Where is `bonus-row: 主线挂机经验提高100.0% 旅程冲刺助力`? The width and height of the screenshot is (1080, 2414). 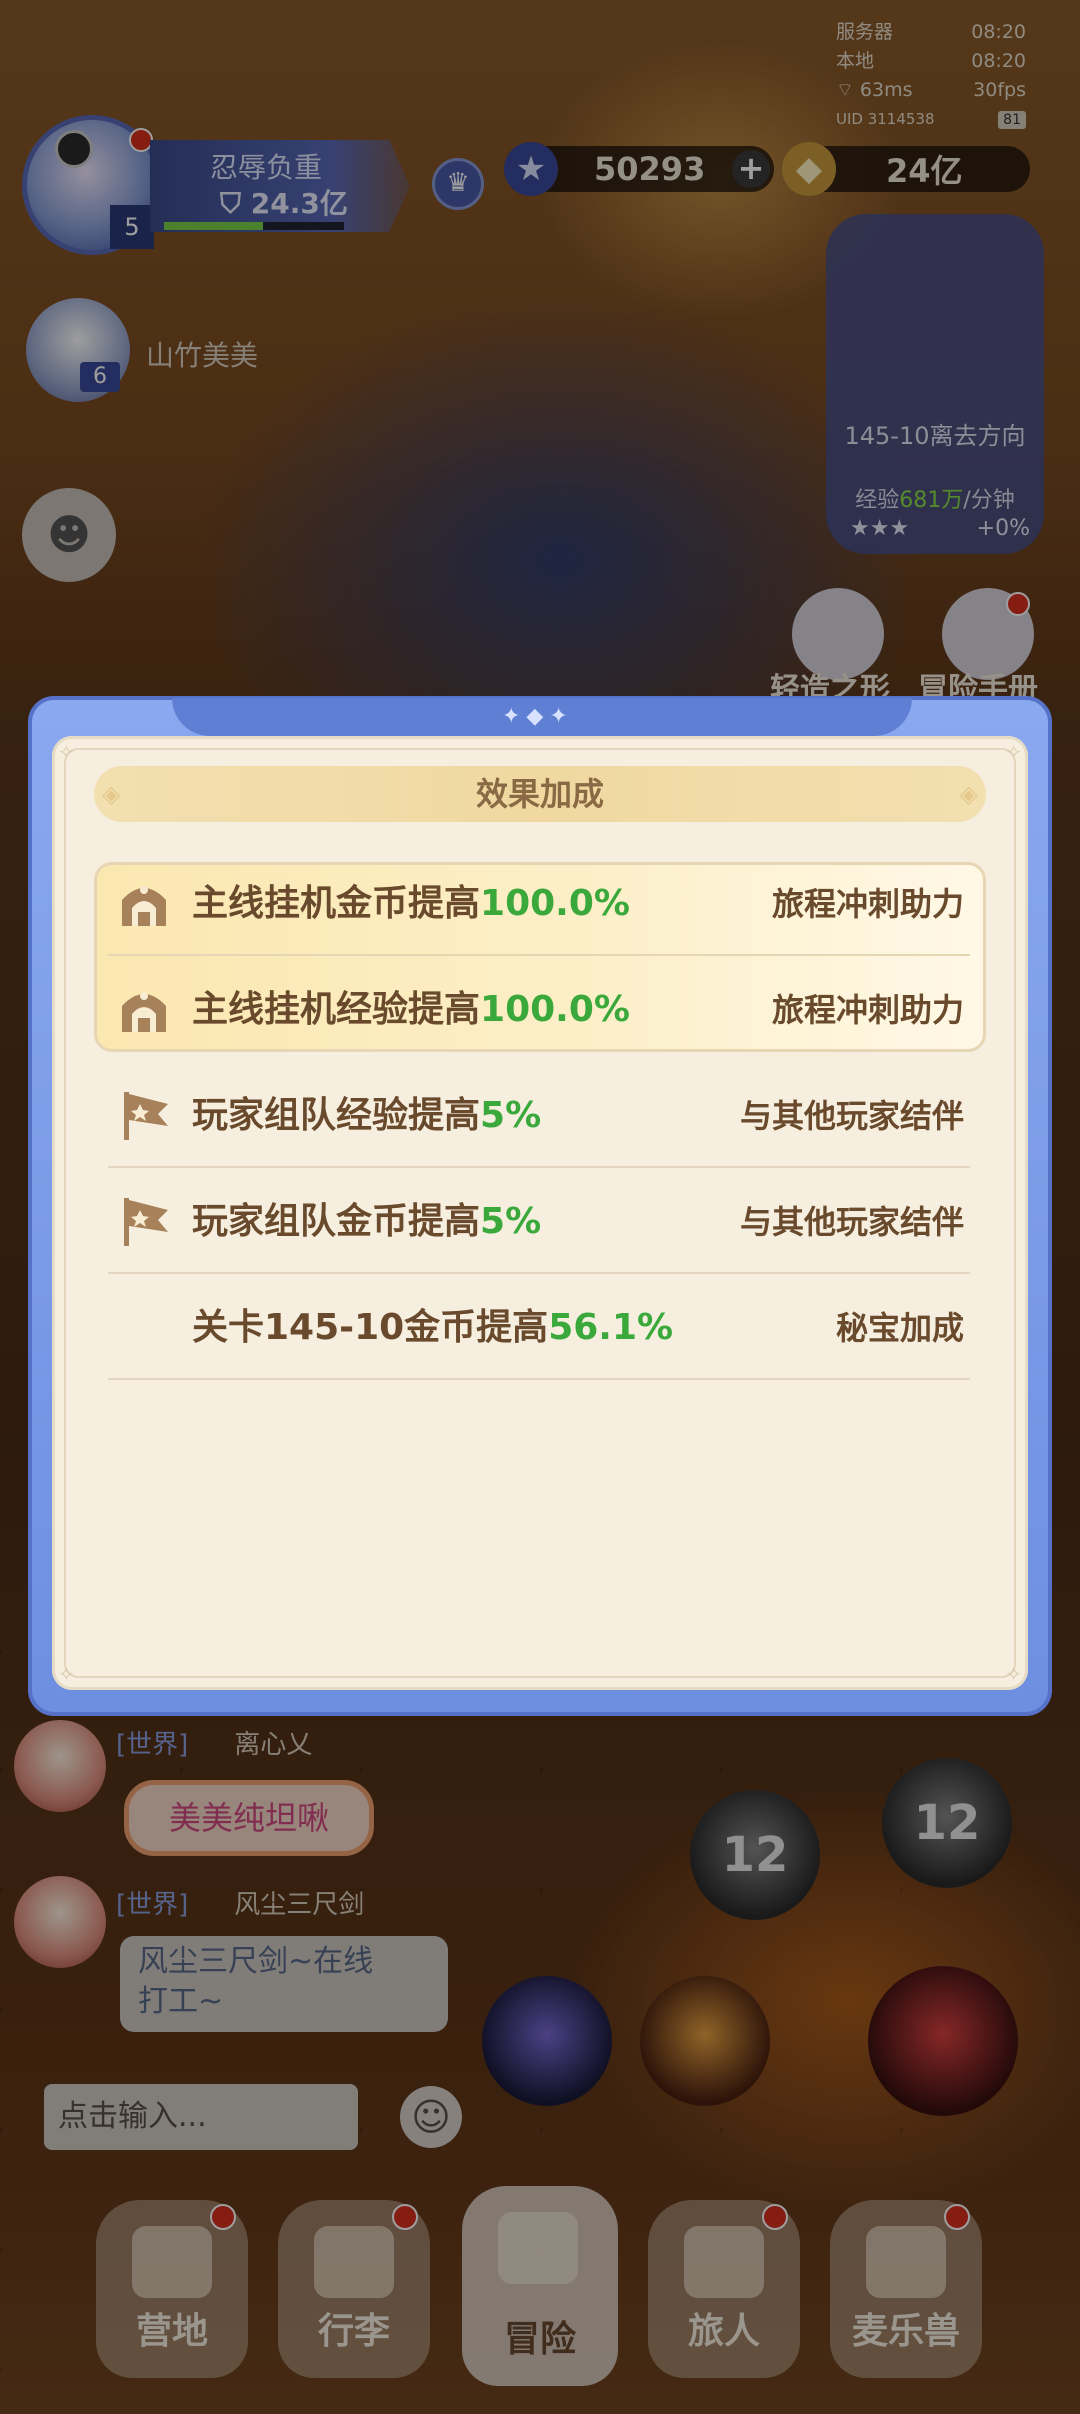
bonus-row: 主线挂机经验提高100.0% 旅程冲刺助力 is located at coordinates (539, 1010).